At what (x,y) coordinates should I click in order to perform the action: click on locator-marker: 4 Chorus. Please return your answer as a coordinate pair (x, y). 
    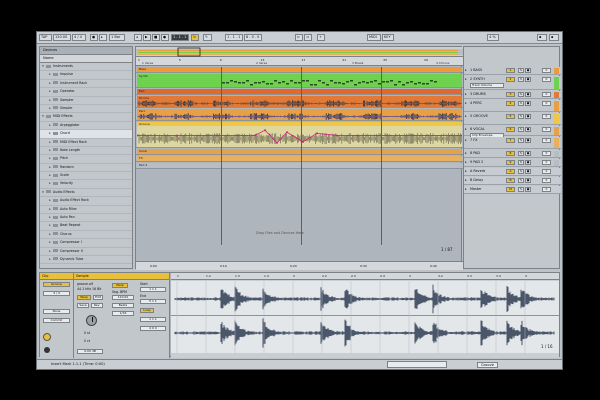
    Looking at the image, I should click on (442, 63).